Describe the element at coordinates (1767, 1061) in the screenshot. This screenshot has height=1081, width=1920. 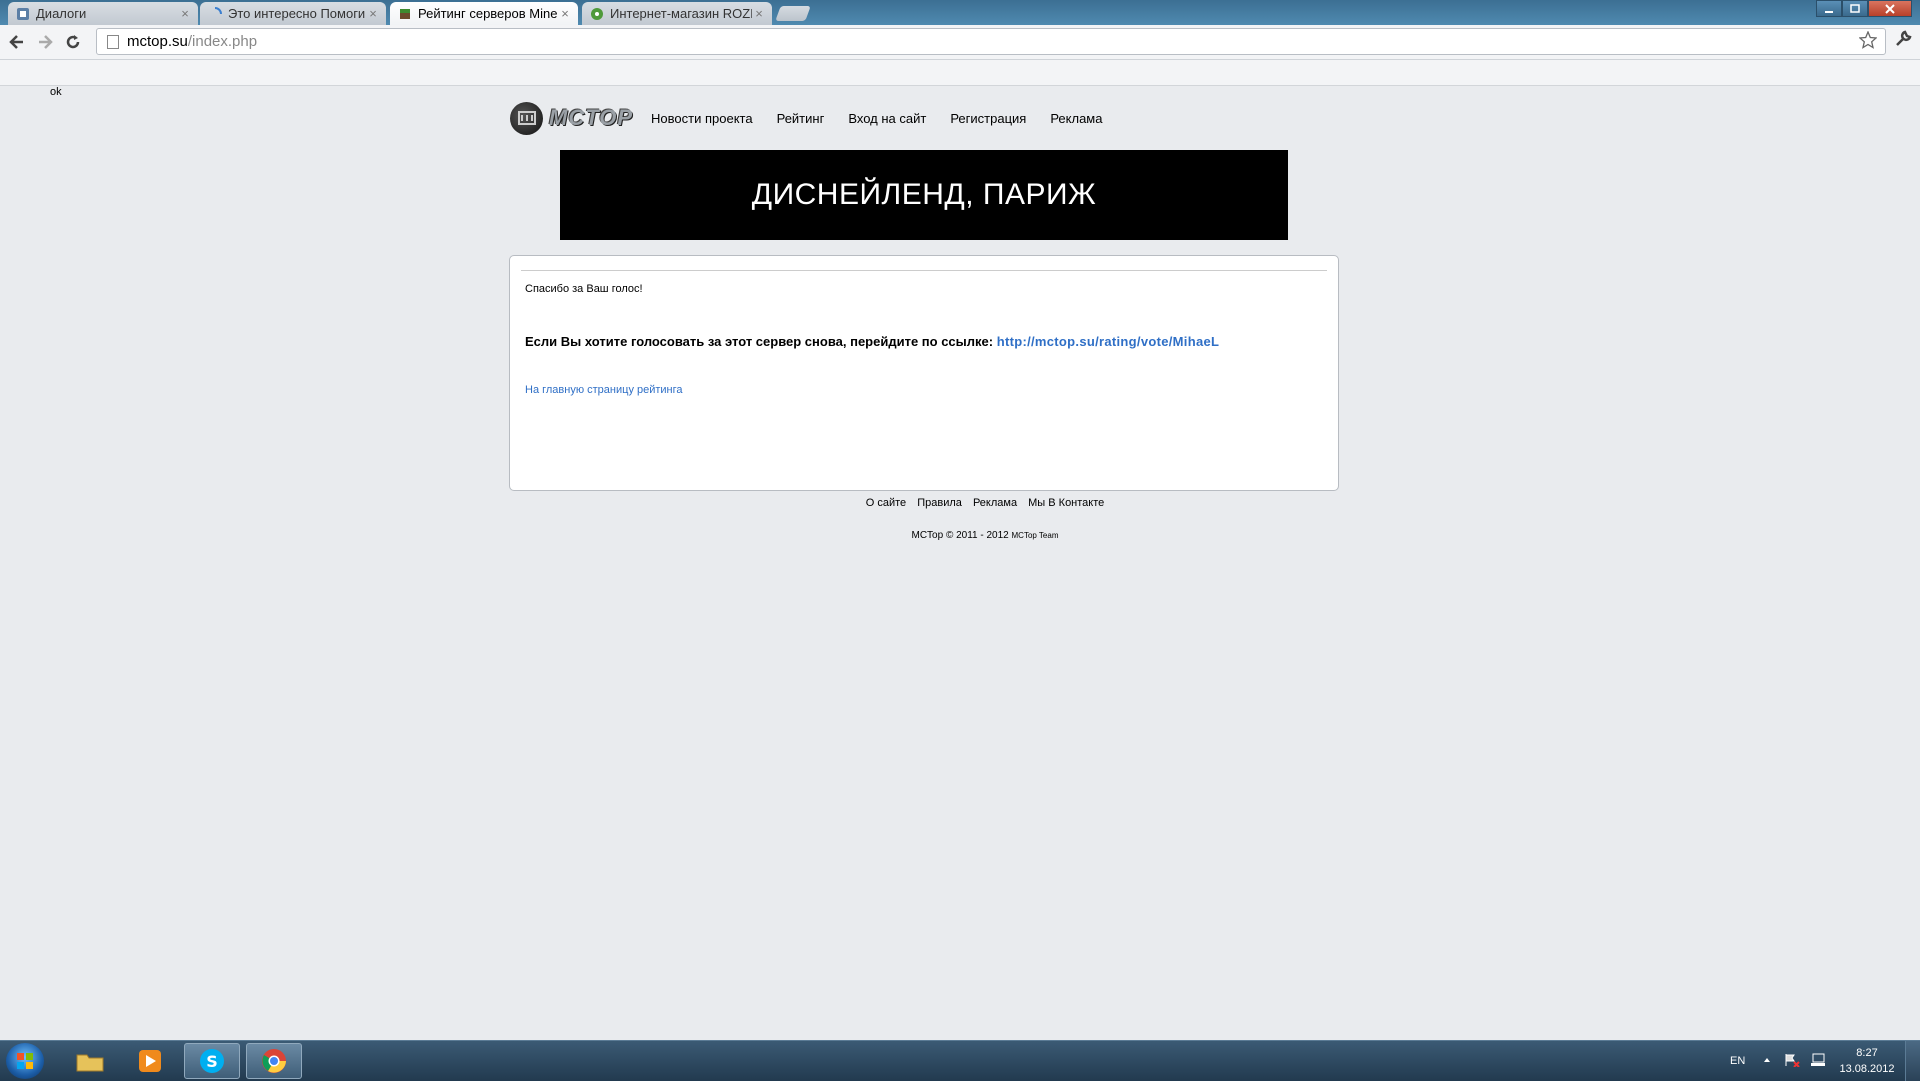
I see `show-hidden-icons-icon` at that location.